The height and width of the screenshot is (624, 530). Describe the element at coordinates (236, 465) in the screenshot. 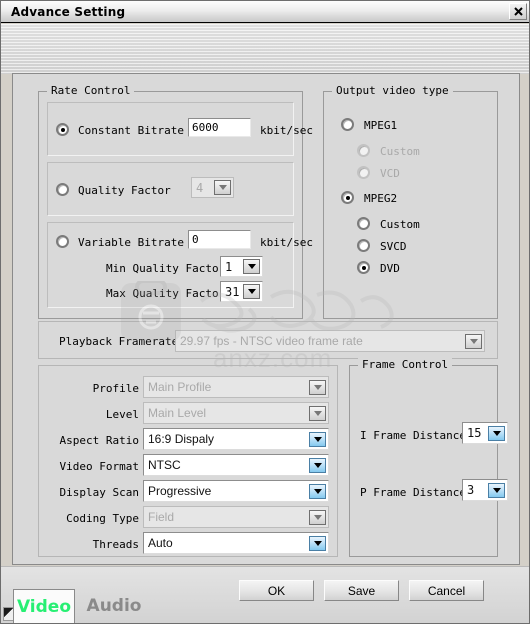

I see `setting-dropdown-3: NTSC` at that location.